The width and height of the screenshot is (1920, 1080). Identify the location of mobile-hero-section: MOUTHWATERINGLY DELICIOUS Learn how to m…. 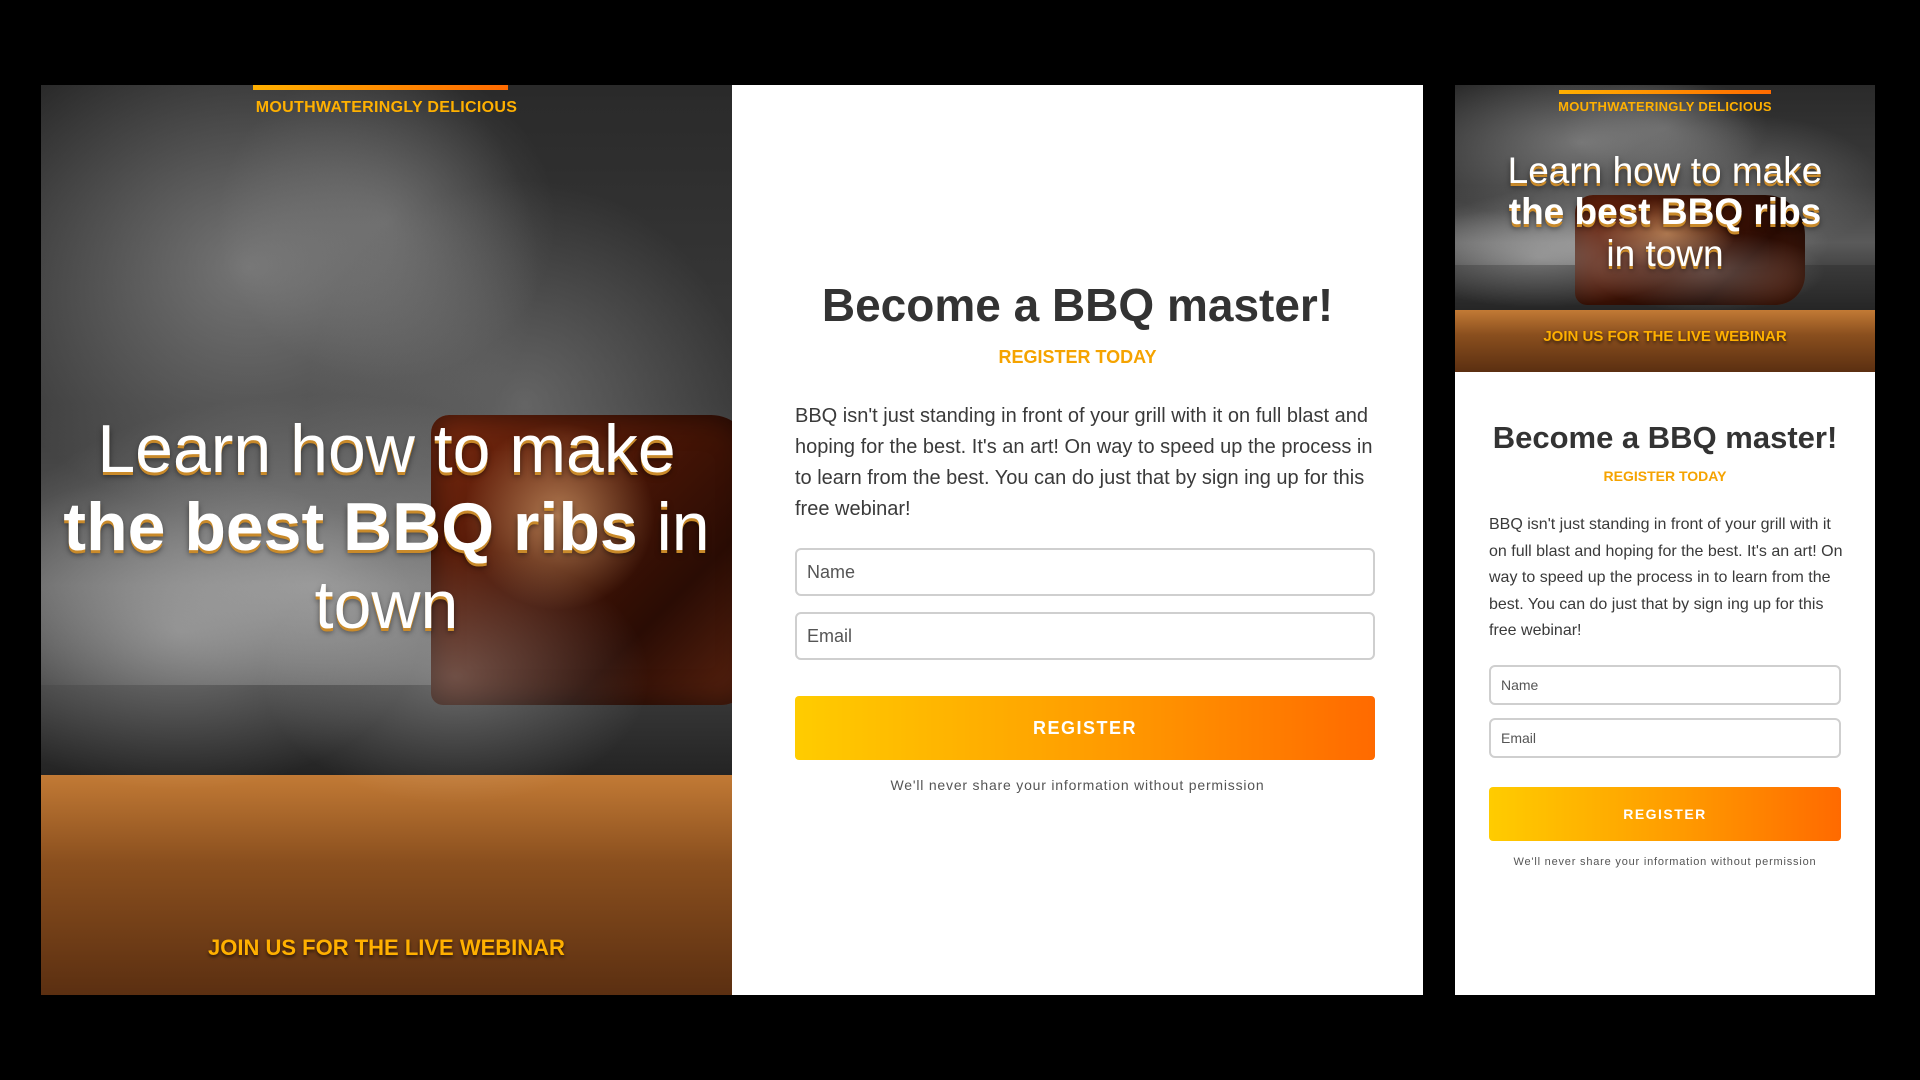
(1665, 228).